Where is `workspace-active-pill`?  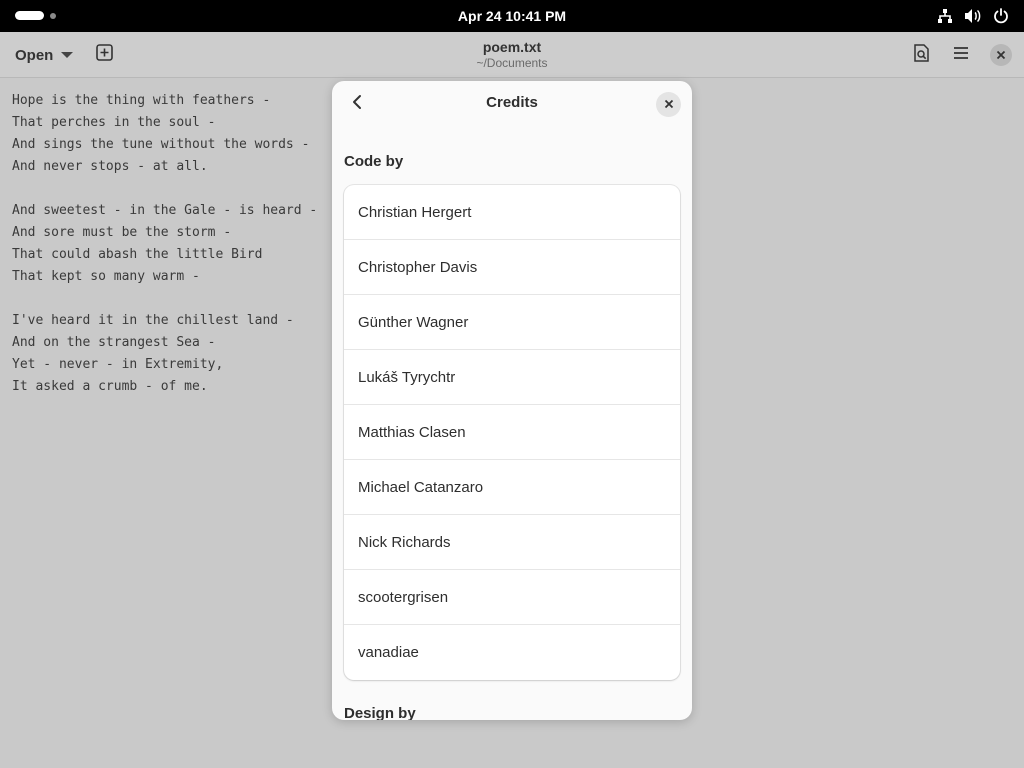 workspace-active-pill is located at coordinates (29, 15).